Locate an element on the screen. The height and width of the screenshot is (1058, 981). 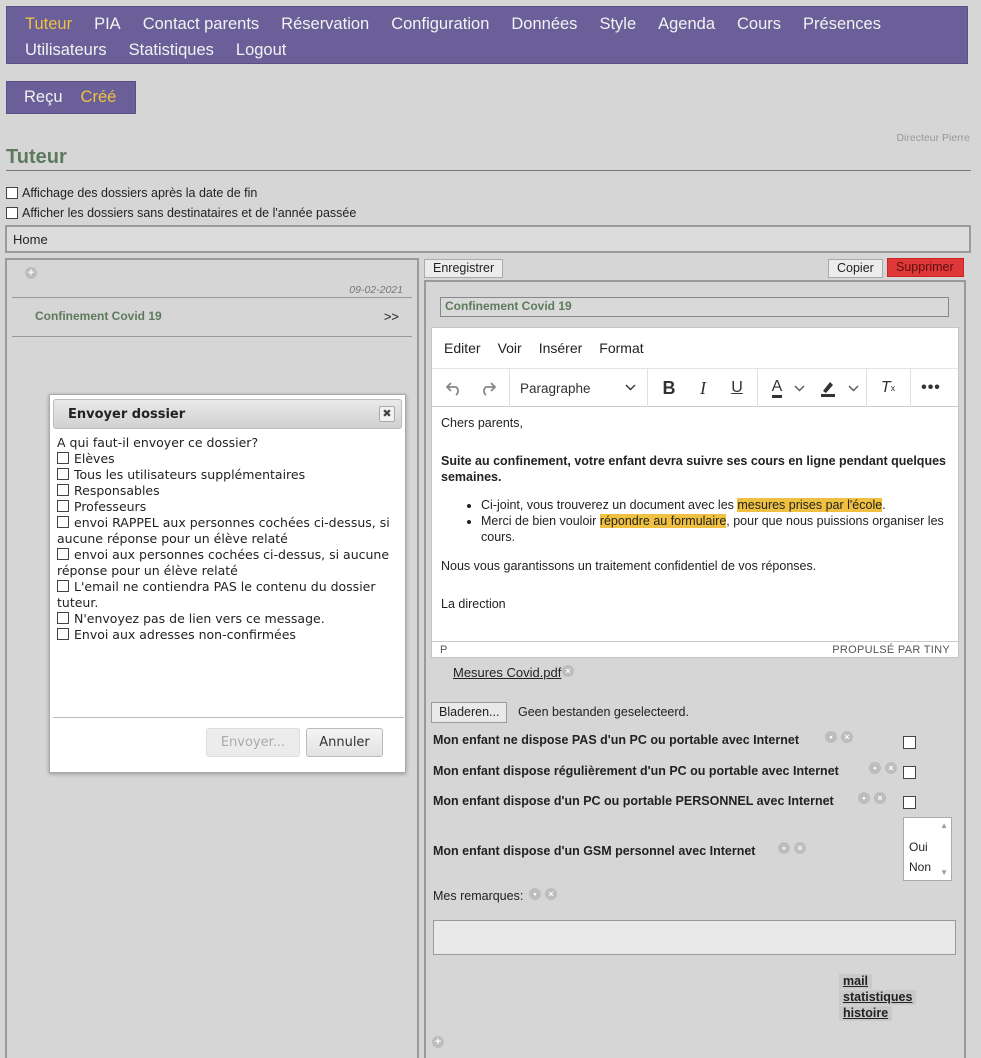
question-regular-pc-checkbox is located at coordinates (909, 772).